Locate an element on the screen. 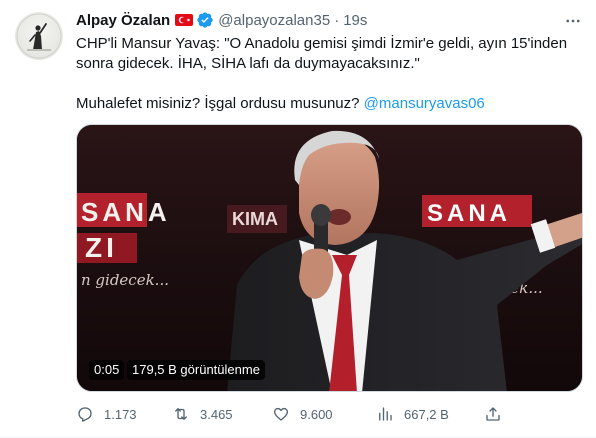 The height and width of the screenshot is (438, 596). tweet-actions: 1.173 3.465 9.600 667,2 B is located at coordinates (296, 414).